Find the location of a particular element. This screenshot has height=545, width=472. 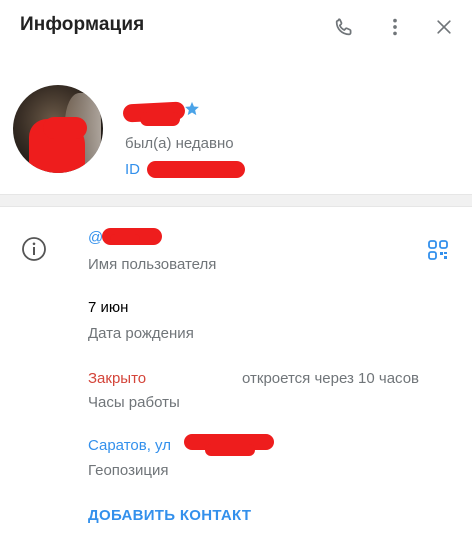

phone-icon is located at coordinates (343, 27).